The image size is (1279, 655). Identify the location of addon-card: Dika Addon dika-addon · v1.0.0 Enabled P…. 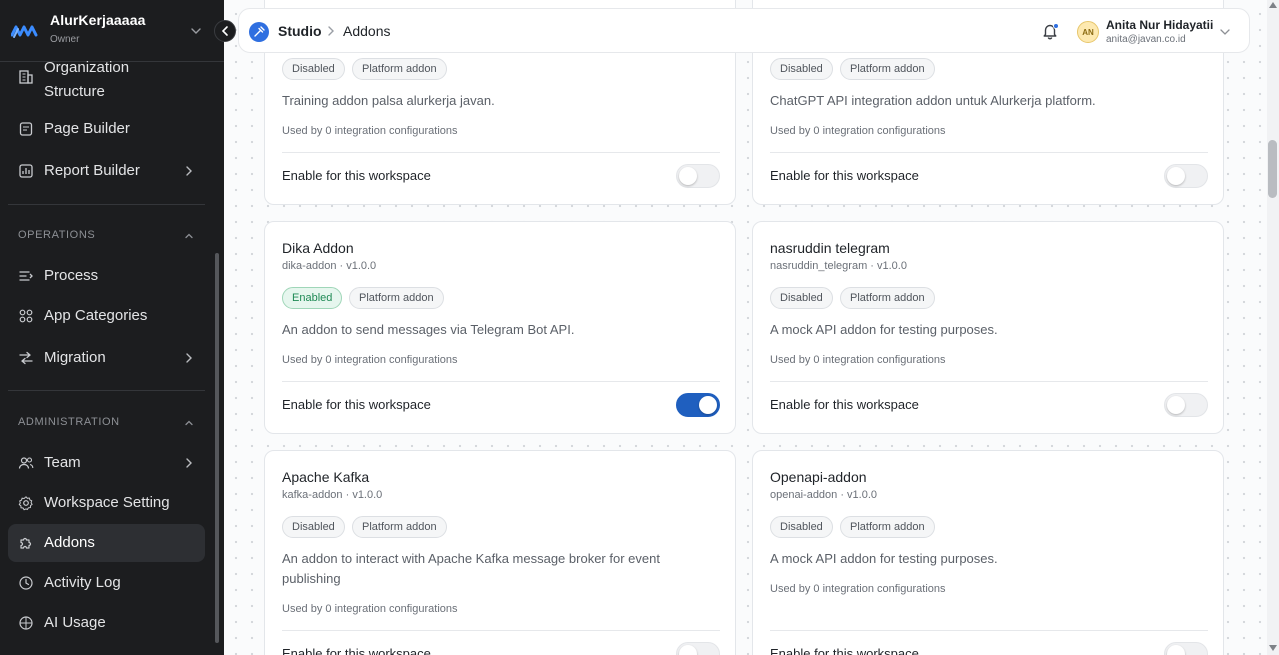
(500, 327).